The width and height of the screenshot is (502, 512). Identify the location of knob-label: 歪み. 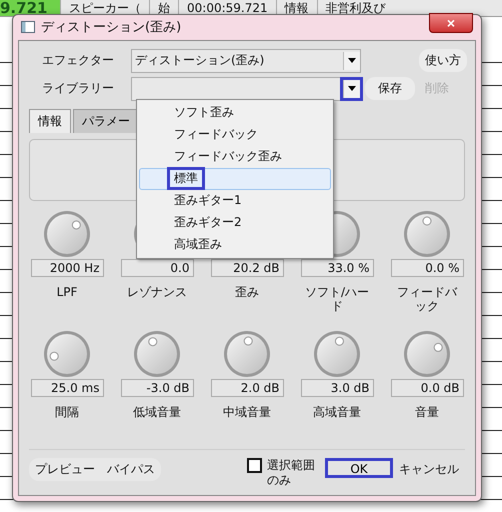
(247, 292).